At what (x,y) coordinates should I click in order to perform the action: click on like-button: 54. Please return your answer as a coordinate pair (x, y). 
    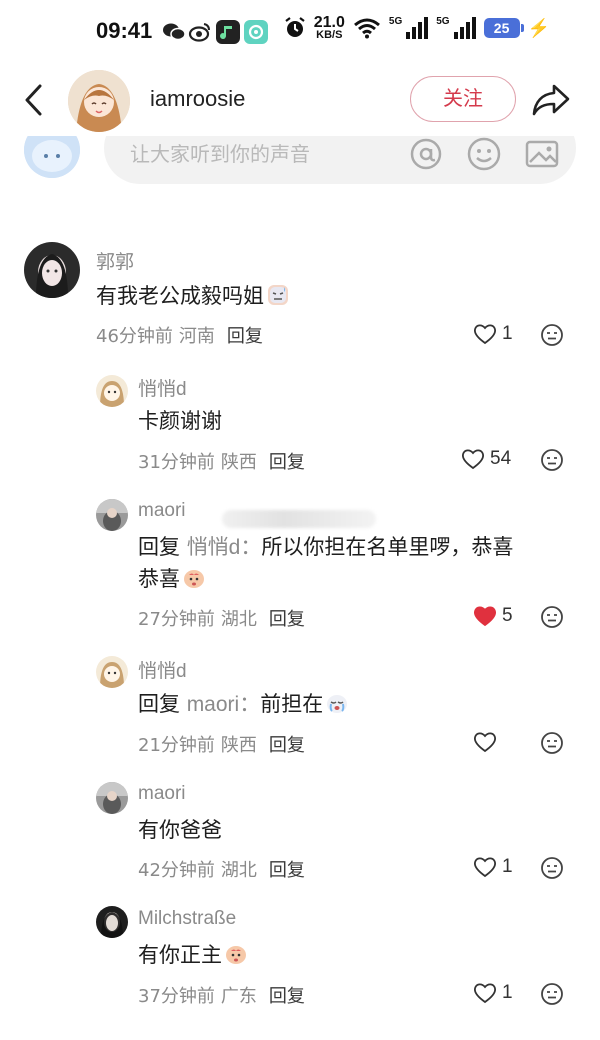
    Looking at the image, I should click on (485, 459).